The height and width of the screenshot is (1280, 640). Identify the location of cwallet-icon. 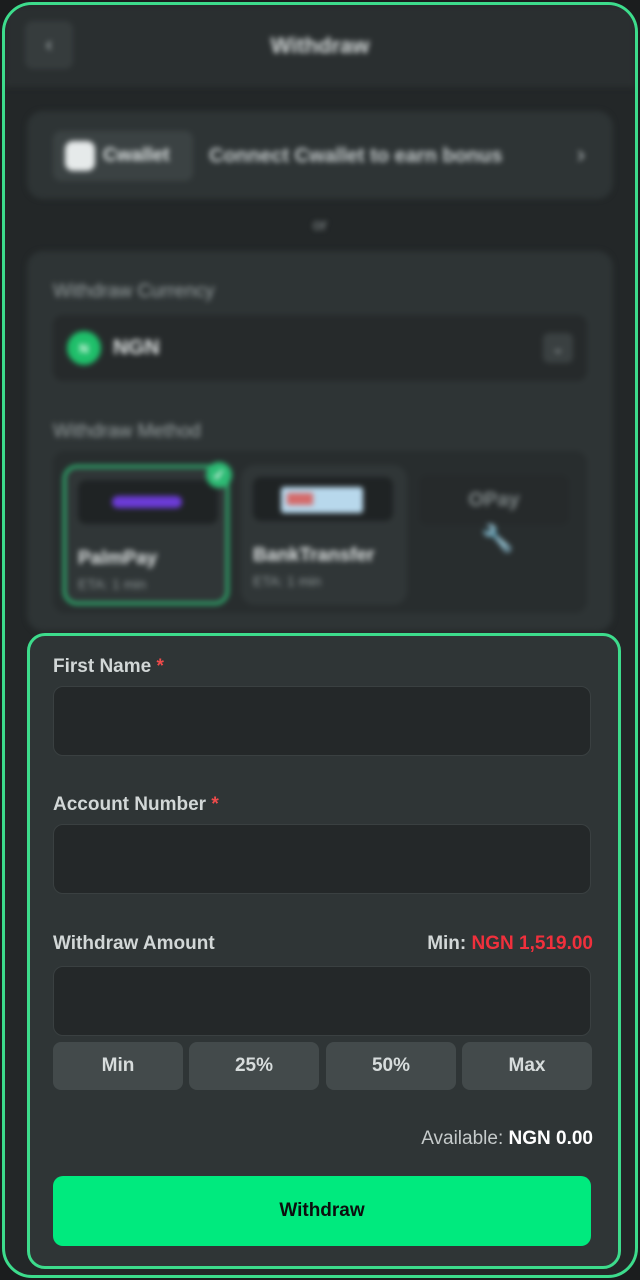
(80, 156).